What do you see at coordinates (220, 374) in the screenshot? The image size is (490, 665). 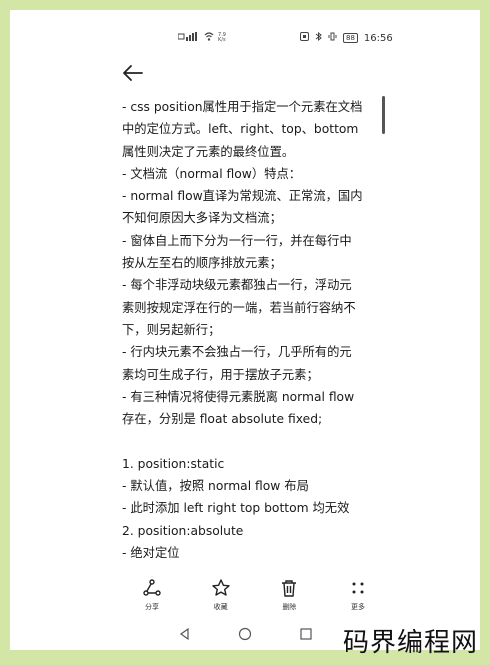 I see `content-line: 素均可生成子行，用于摆放子元素；` at bounding box center [220, 374].